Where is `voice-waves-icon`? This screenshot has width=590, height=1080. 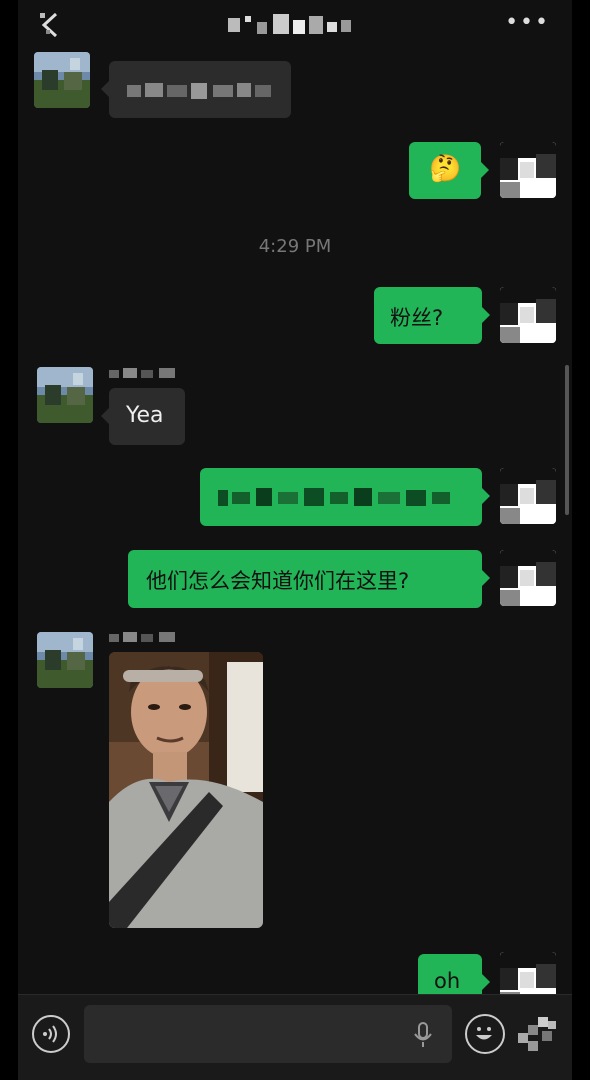
voice-waves-icon is located at coordinates (50, 1034).